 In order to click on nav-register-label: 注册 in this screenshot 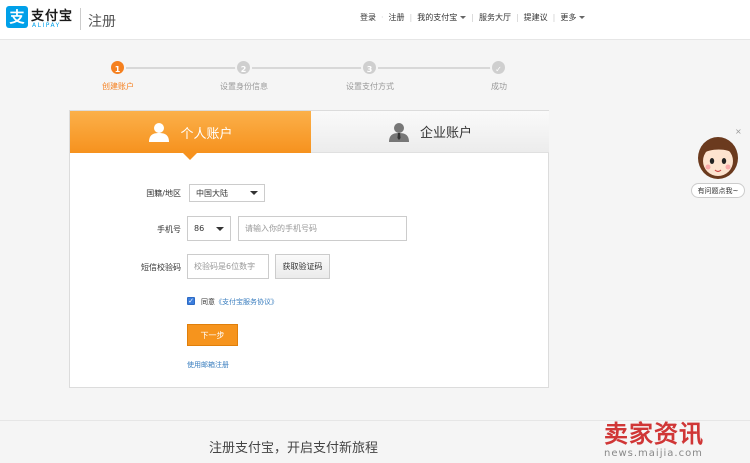, I will do `click(396, 17)`.